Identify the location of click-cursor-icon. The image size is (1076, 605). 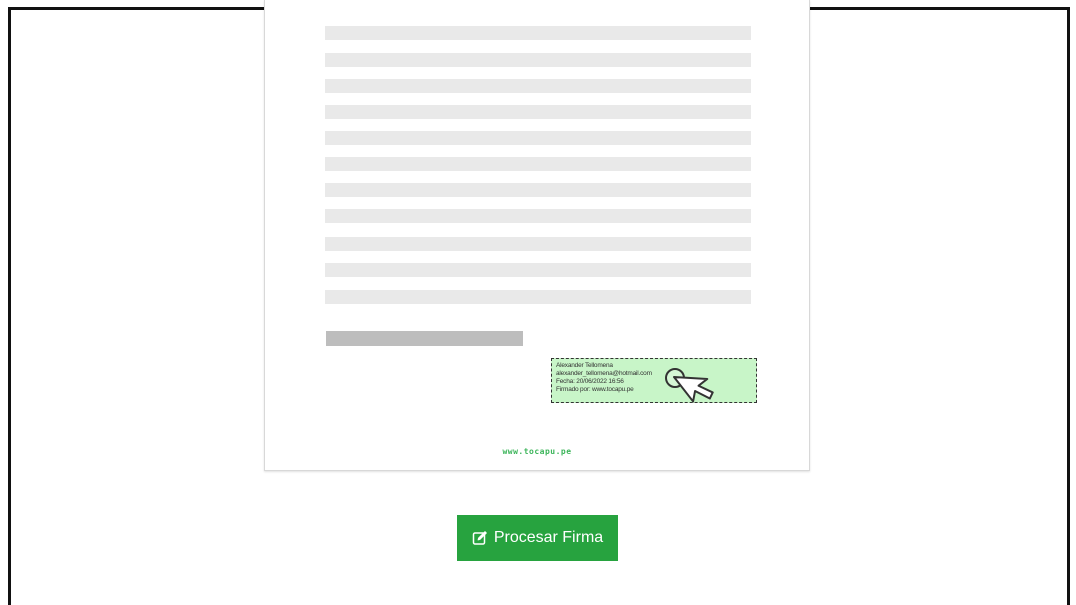
(695, 394).